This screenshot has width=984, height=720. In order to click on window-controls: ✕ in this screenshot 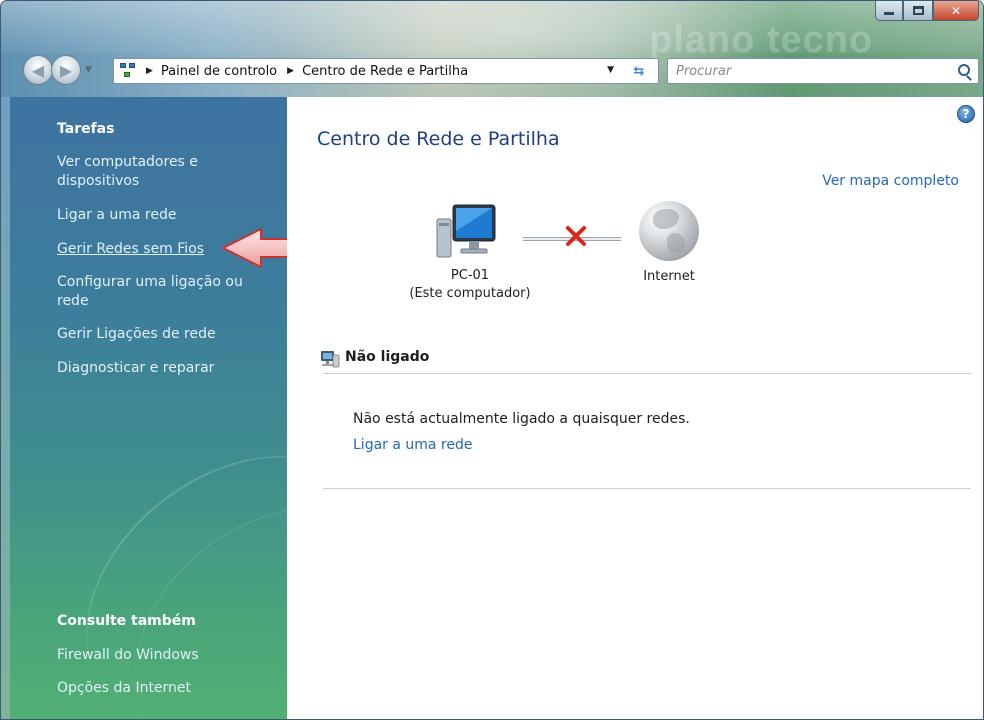, I will do `click(927, 12)`.